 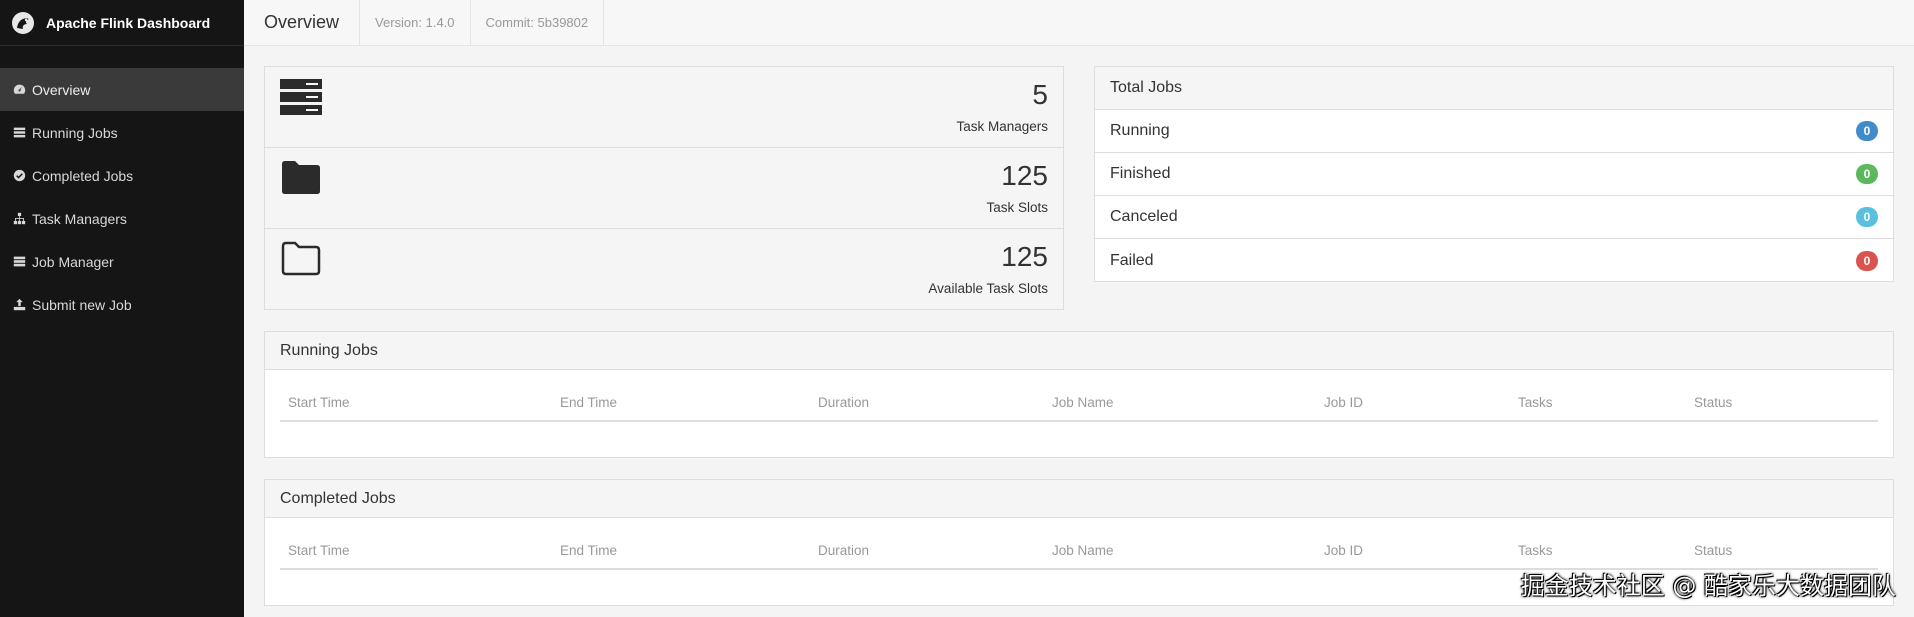 I want to click on folder-filled-icon, so click(x=302, y=180).